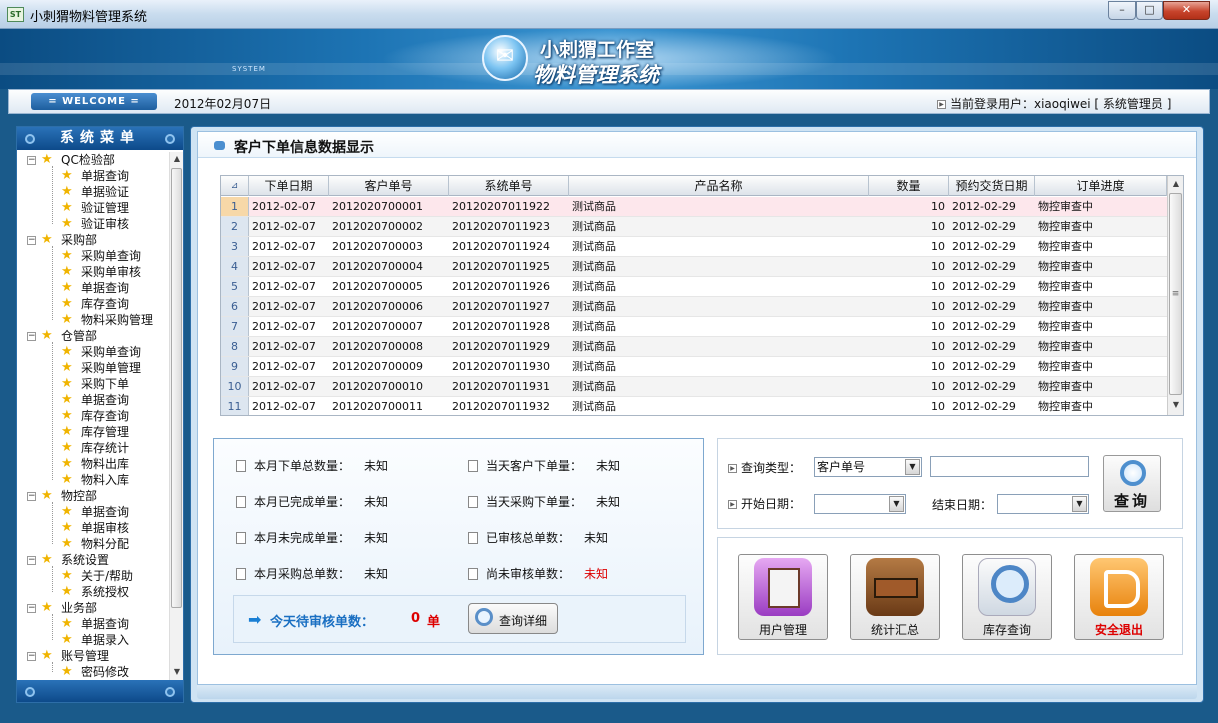 The image size is (1218, 723). What do you see at coordinates (377, 246) in the screenshot?
I see `table-cell: 2012020700003` at bounding box center [377, 246].